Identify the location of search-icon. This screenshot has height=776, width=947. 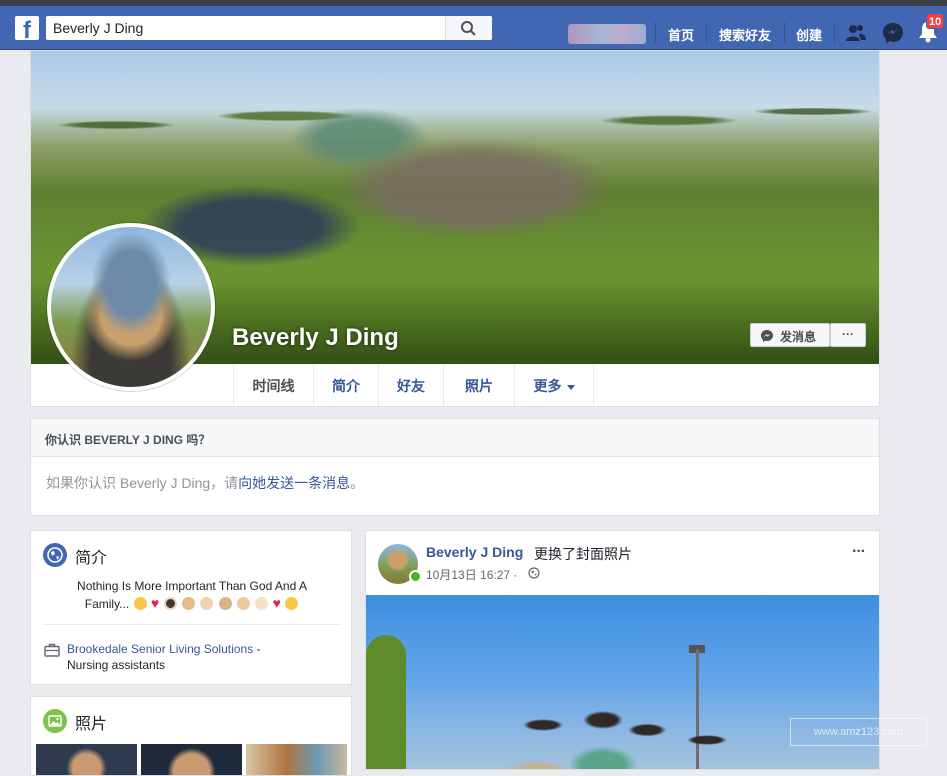
(468, 28).